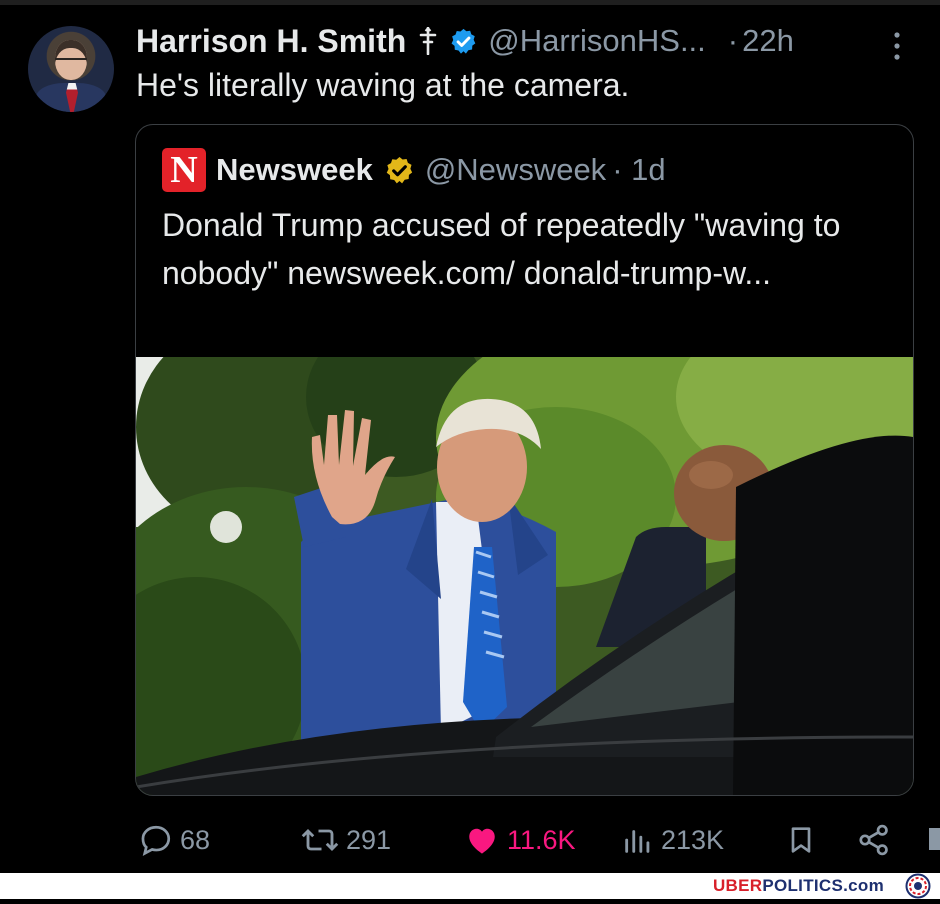  I want to click on like-button: 11.6K, so click(519, 840).